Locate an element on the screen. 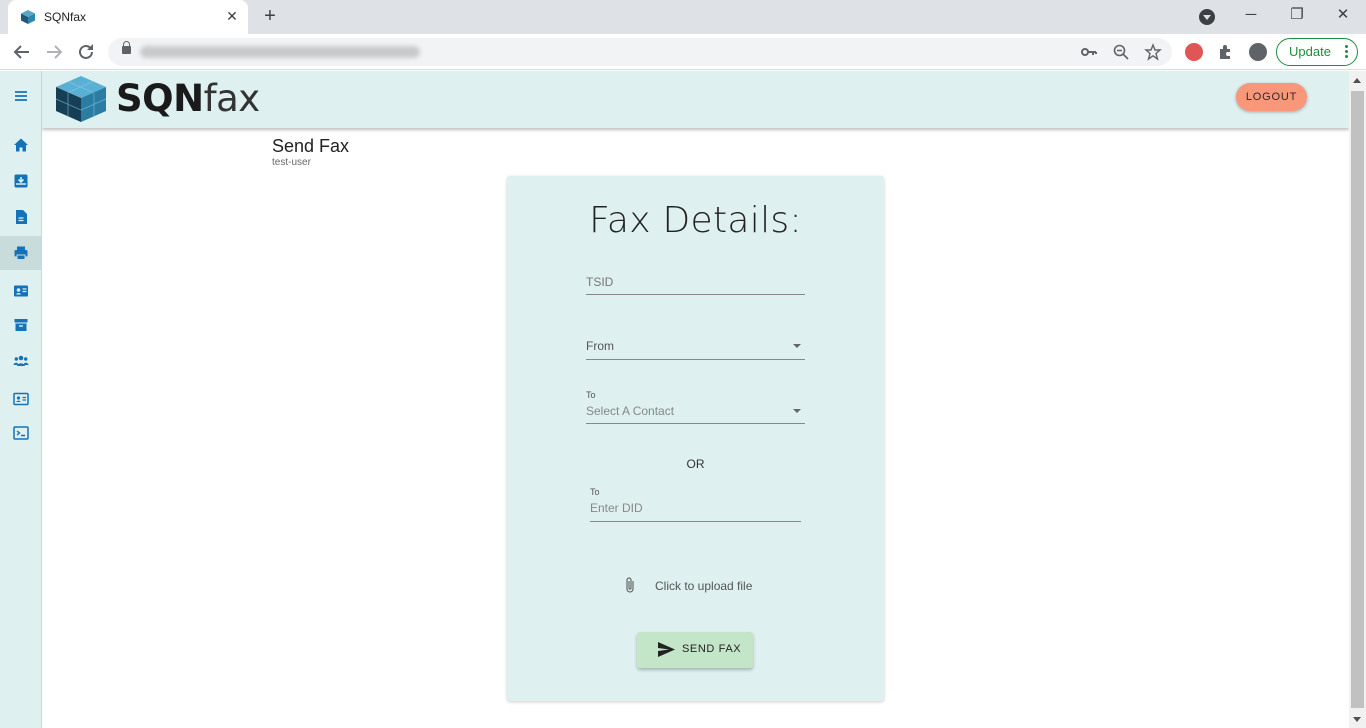 This screenshot has width=1366, height=728. minimize-button: ─ is located at coordinates (1251, 16).